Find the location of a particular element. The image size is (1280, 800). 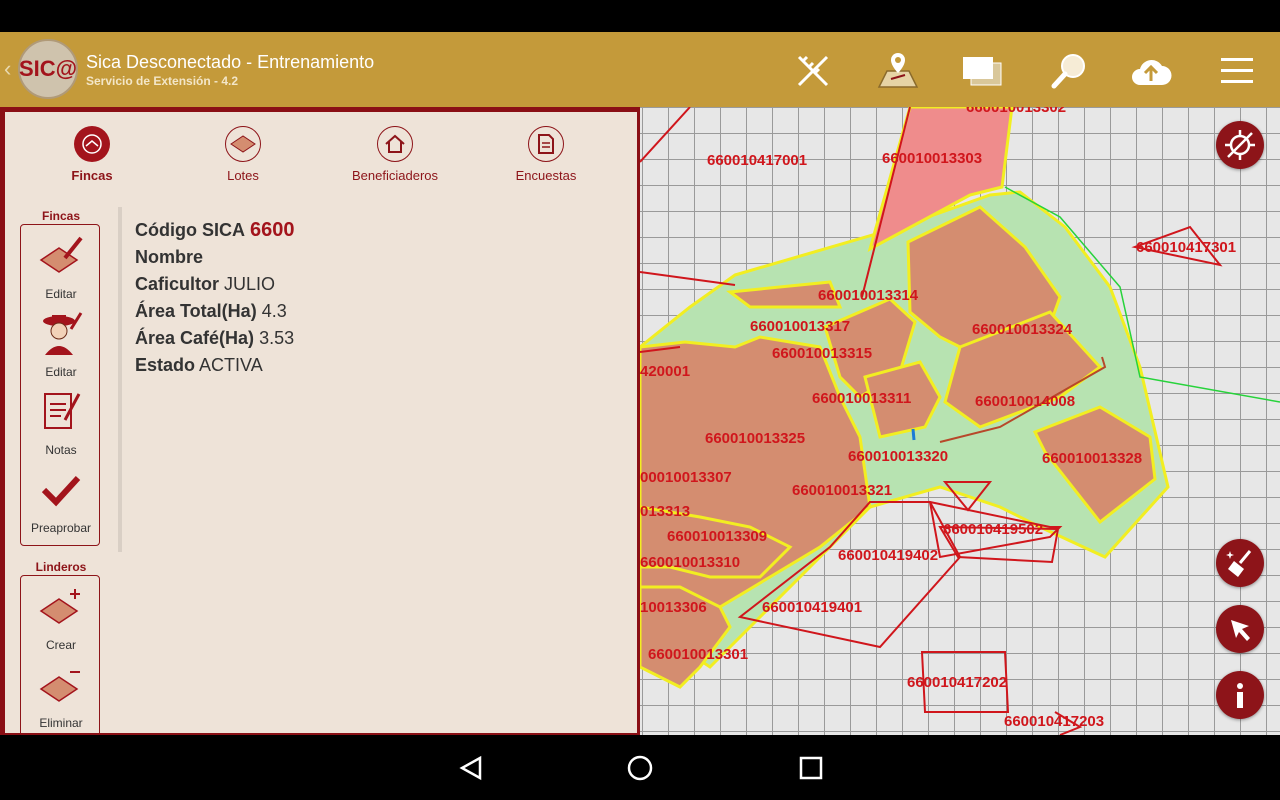

app-logo: SIC@ is located at coordinates (48, 69).